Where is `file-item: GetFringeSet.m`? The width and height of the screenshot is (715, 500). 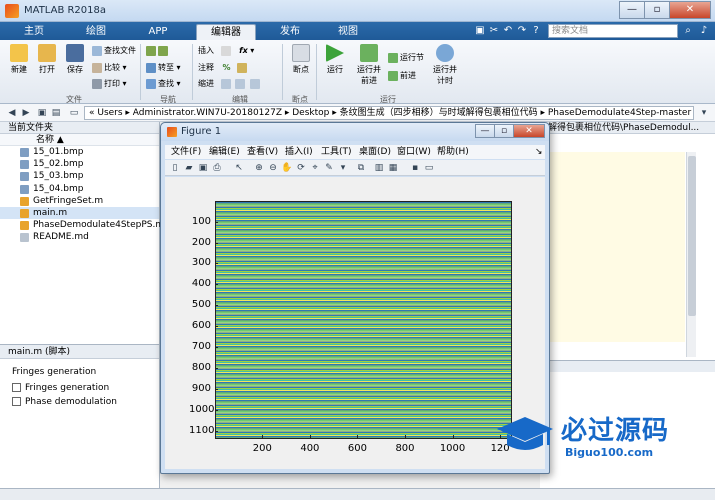 file-item: GetFringeSet.m is located at coordinates (79, 201).